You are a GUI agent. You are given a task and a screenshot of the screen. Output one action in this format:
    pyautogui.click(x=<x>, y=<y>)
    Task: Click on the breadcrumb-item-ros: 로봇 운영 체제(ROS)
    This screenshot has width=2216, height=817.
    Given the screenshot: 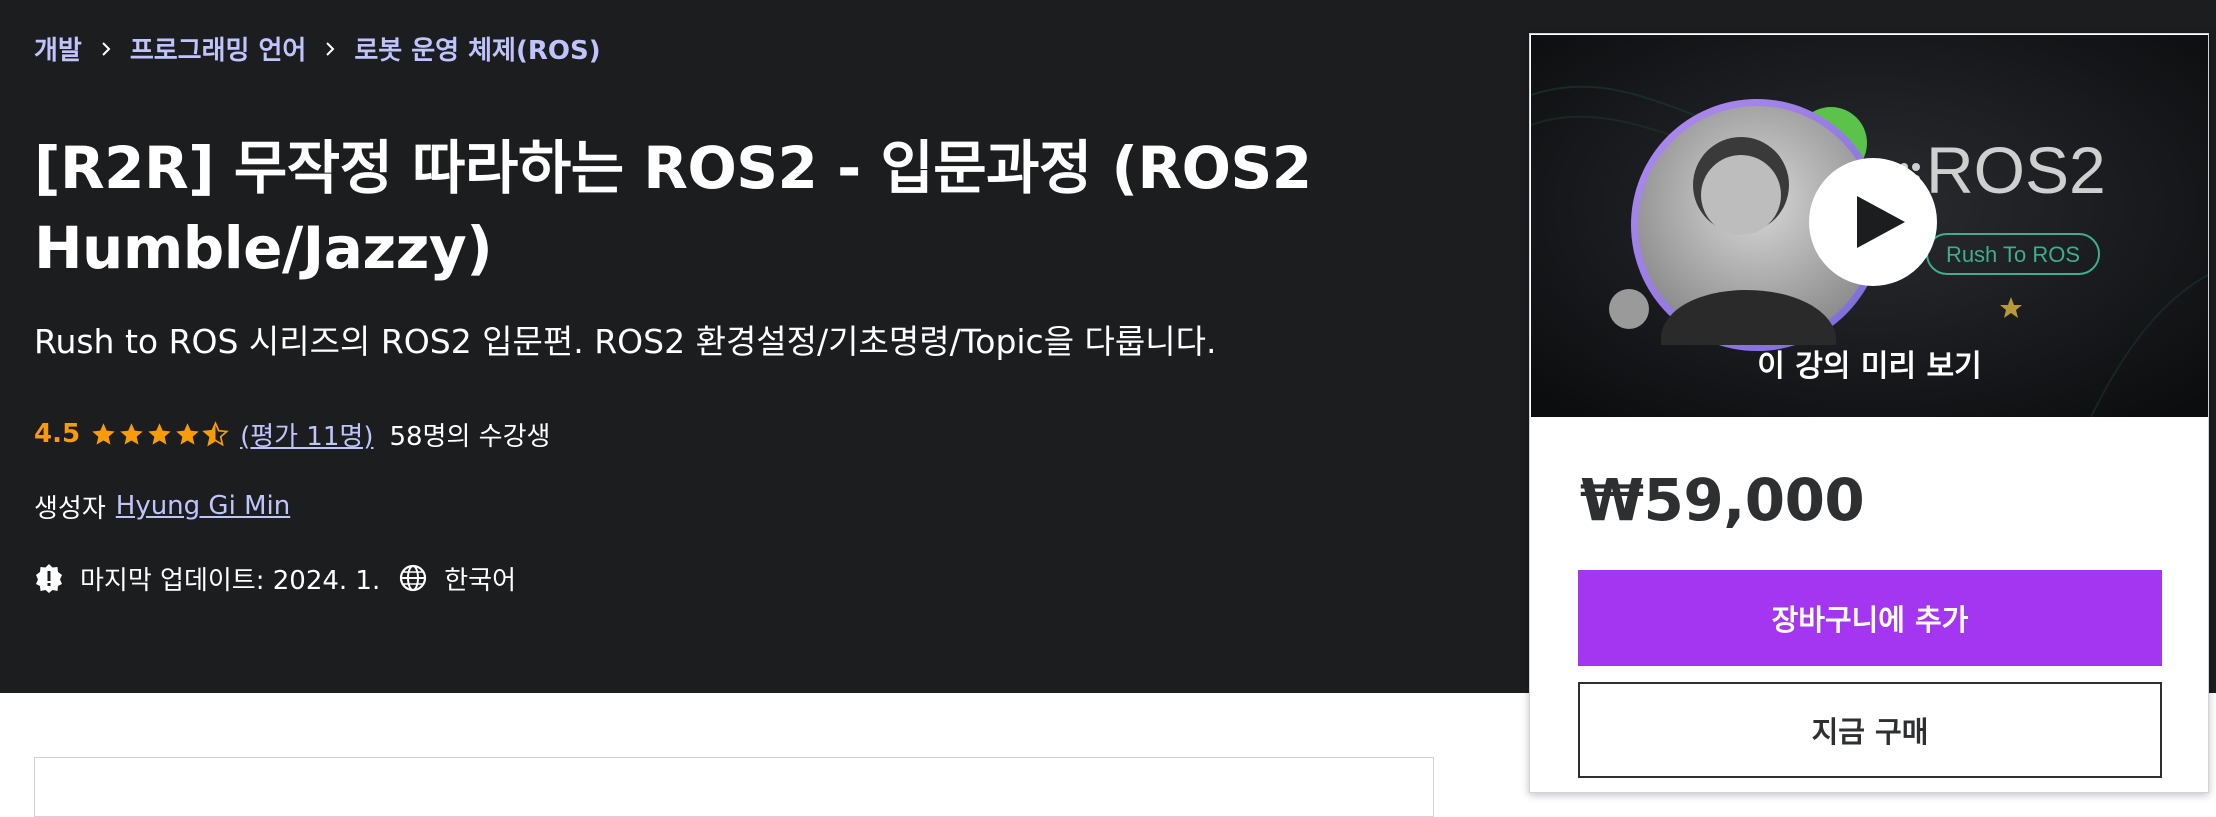 What is the action you would take?
    pyautogui.click(x=477, y=48)
    